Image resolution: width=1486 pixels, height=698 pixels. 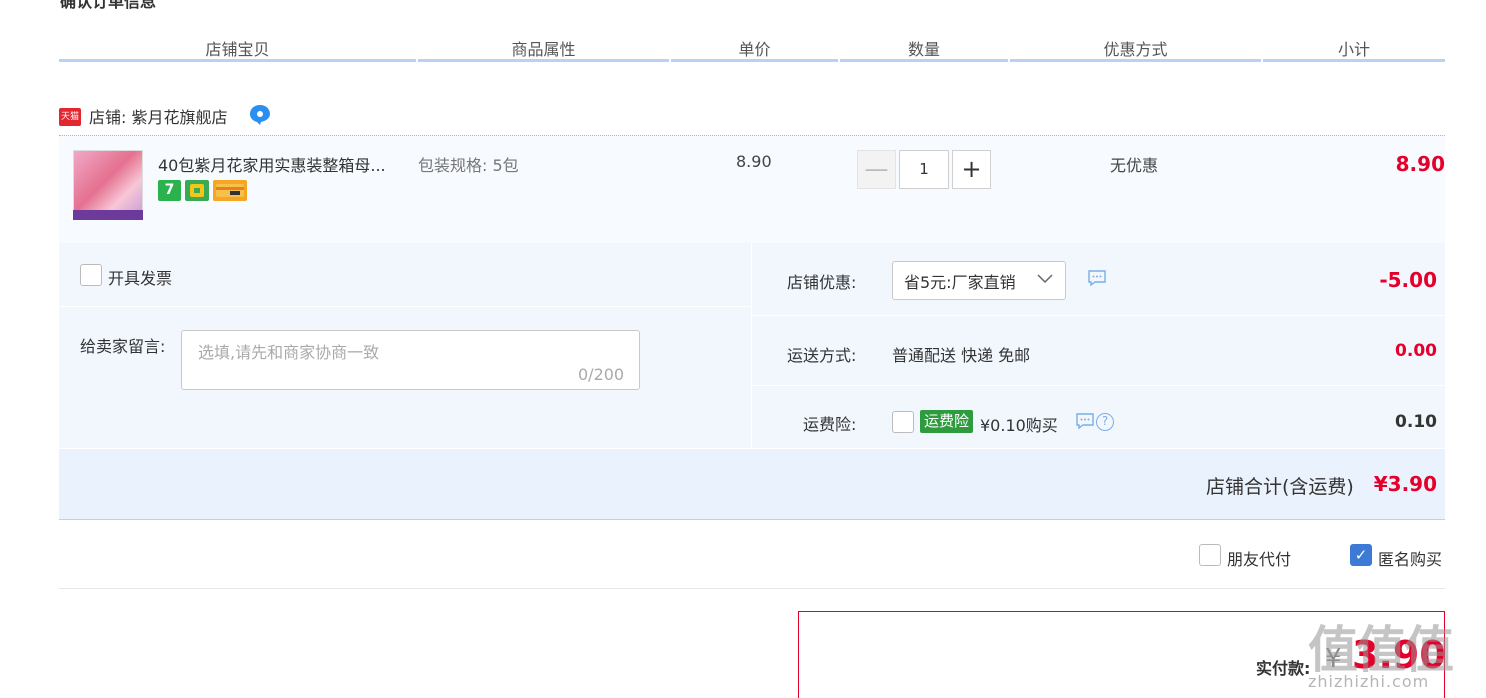 I want to click on message-placeholder: 选填,请先和商家协商一致, so click(x=289, y=352).